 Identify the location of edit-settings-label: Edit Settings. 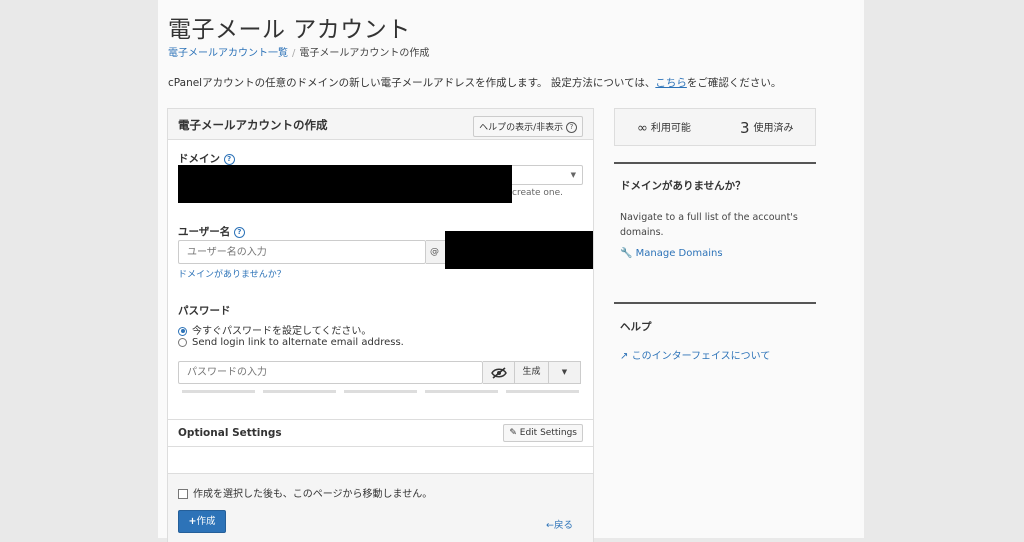
(548, 433).